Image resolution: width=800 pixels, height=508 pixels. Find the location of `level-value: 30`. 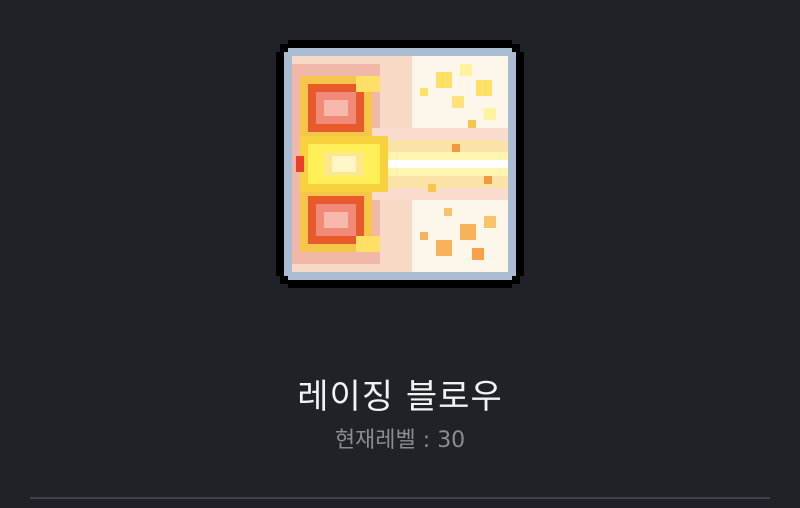

level-value: 30 is located at coordinates (451, 440).